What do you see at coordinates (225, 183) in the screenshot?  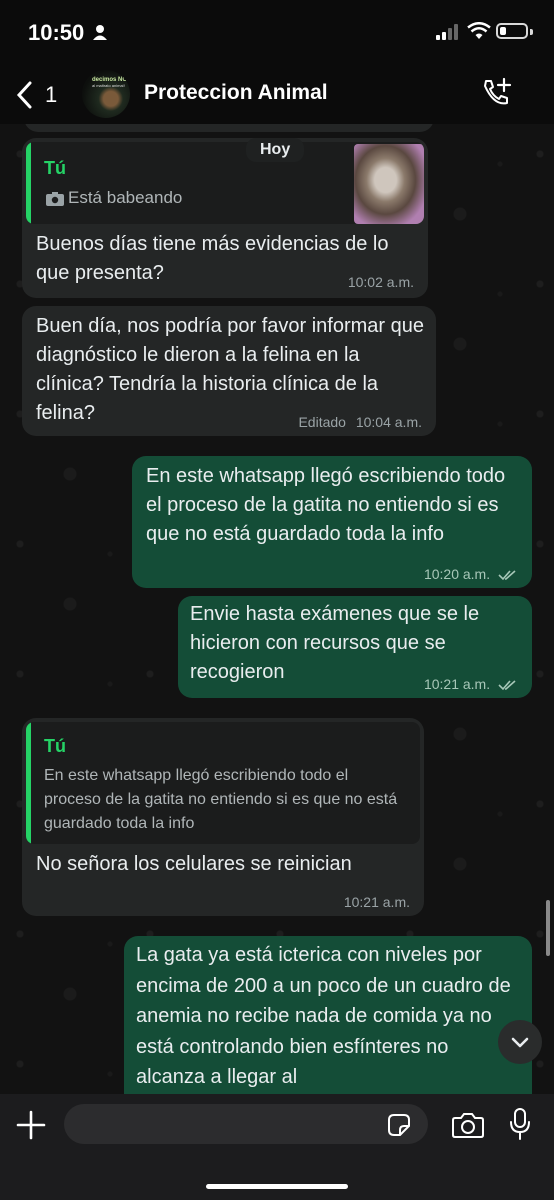 I see `quoted-message: Tú Está babeando` at bounding box center [225, 183].